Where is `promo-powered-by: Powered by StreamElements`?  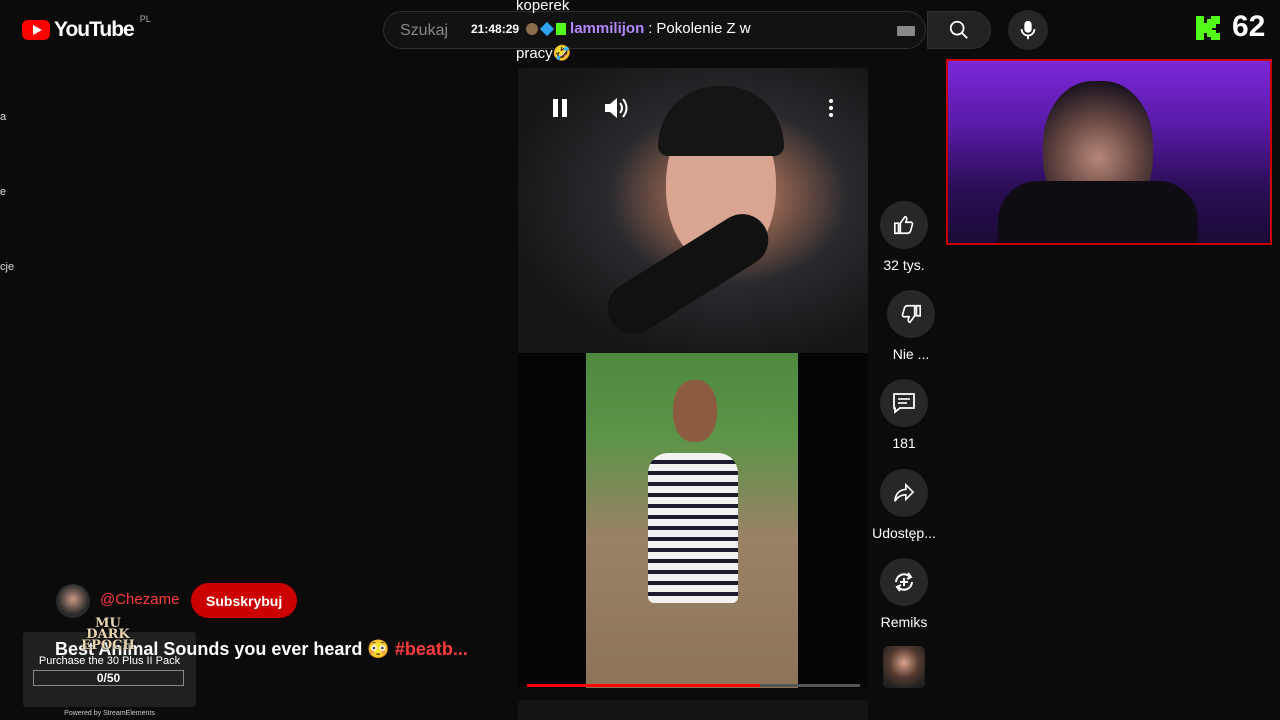
promo-powered-by: Powered by StreamElements is located at coordinates (109, 713).